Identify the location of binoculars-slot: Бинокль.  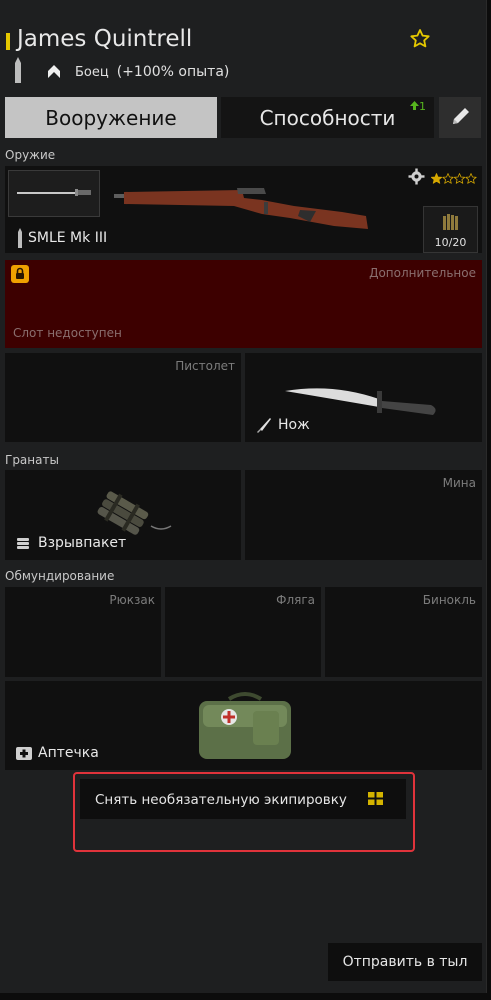
(403, 632).